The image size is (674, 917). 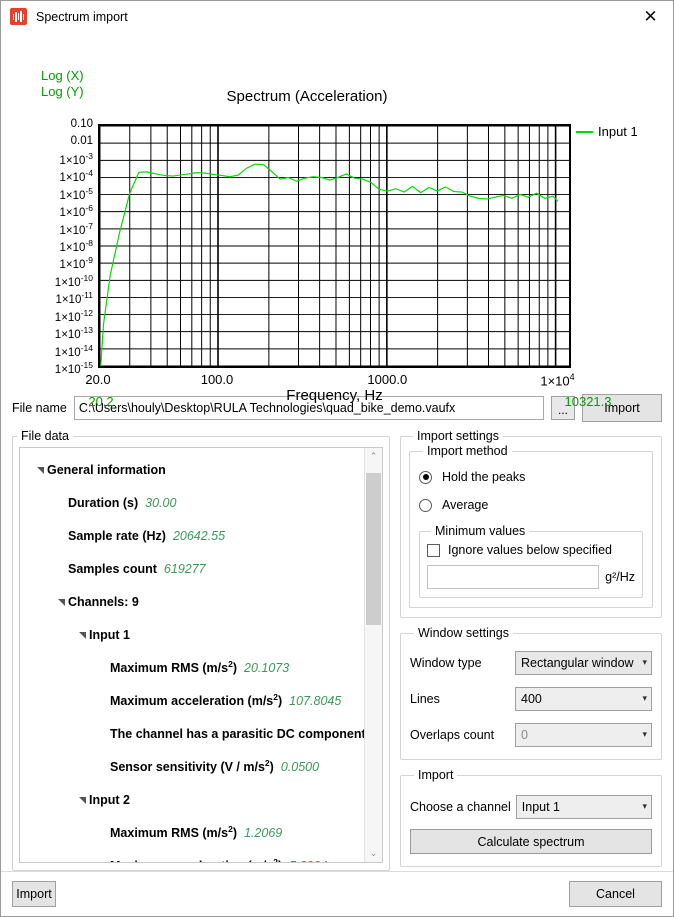 What do you see at coordinates (192, 502) in the screenshot?
I see `tree-node: Duration (s) 30.00` at bounding box center [192, 502].